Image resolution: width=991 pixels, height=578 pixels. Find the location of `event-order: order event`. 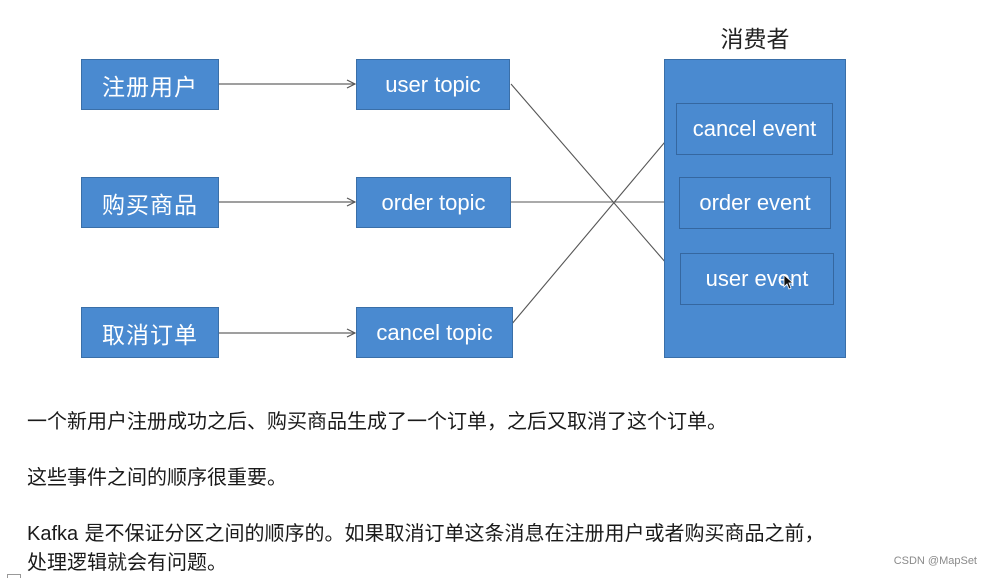

event-order: order event is located at coordinates (755, 203).